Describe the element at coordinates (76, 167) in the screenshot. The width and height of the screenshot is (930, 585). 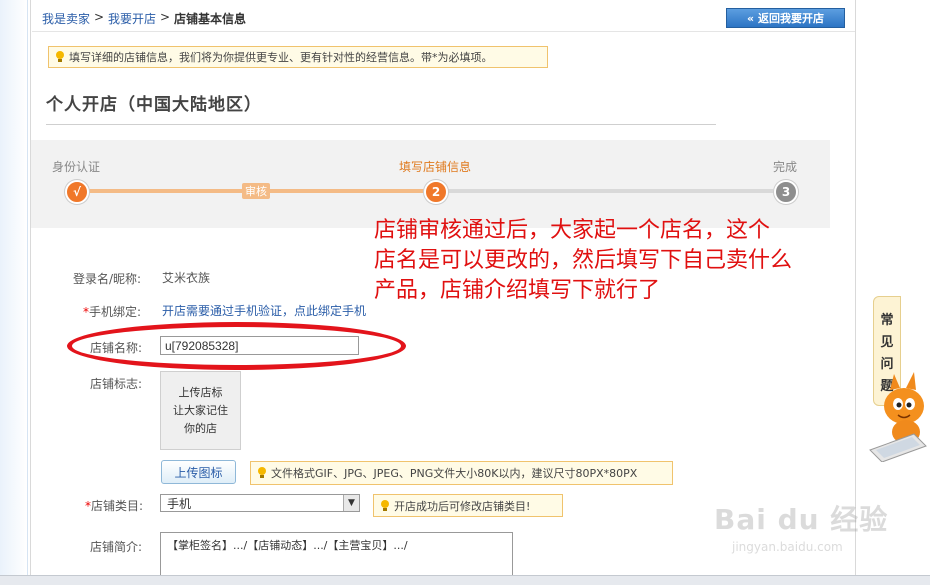
I see `step-1-label: 身份认证` at that location.